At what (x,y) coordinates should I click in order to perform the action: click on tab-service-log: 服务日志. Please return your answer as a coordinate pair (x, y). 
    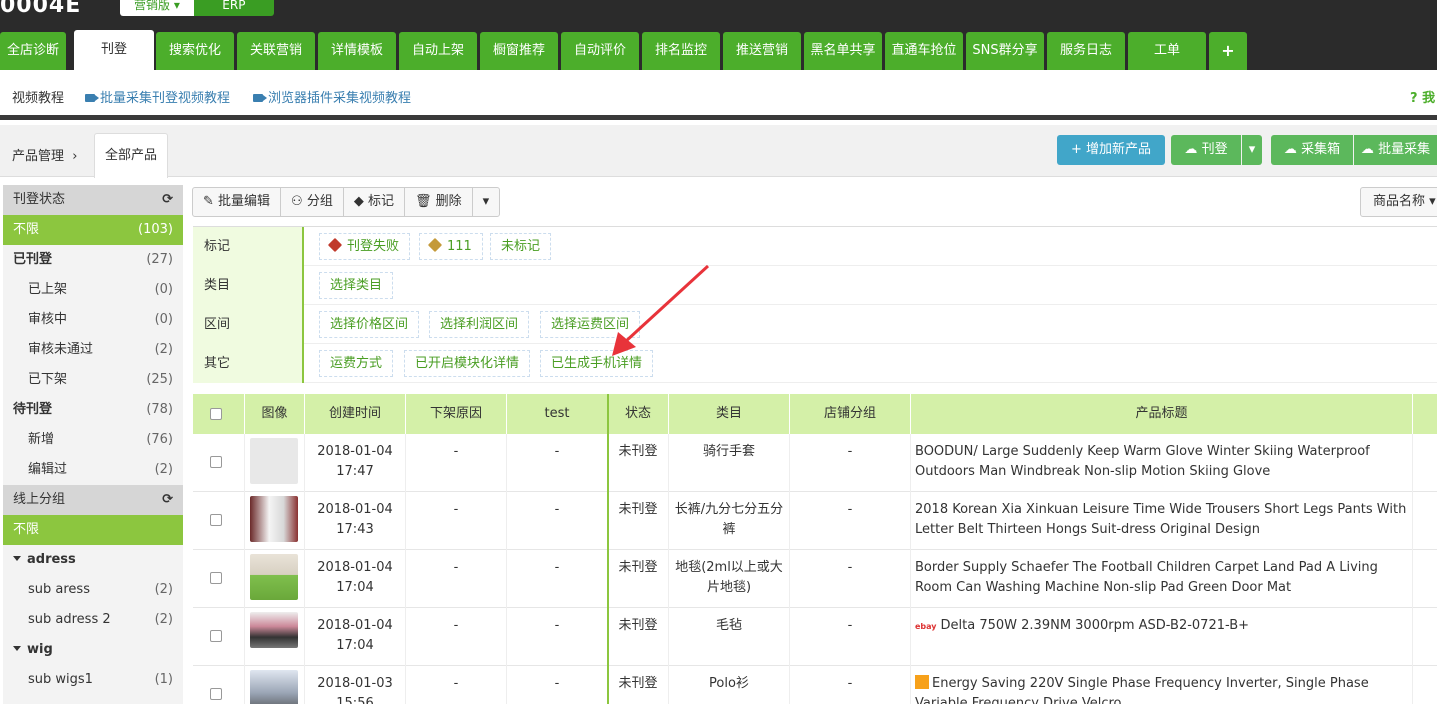
    Looking at the image, I should click on (1086, 51).